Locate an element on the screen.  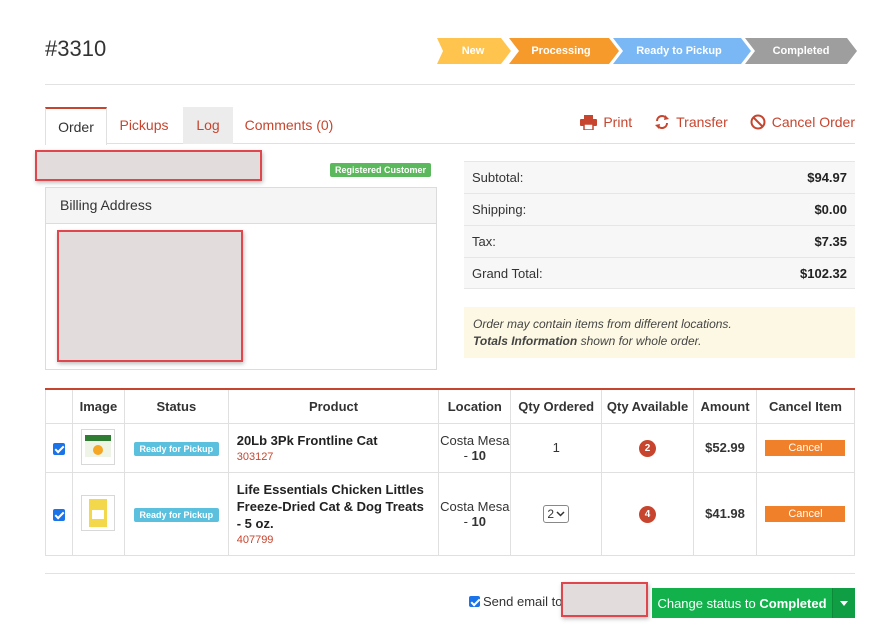
tax-value: $7.35 is located at coordinates (830, 241).